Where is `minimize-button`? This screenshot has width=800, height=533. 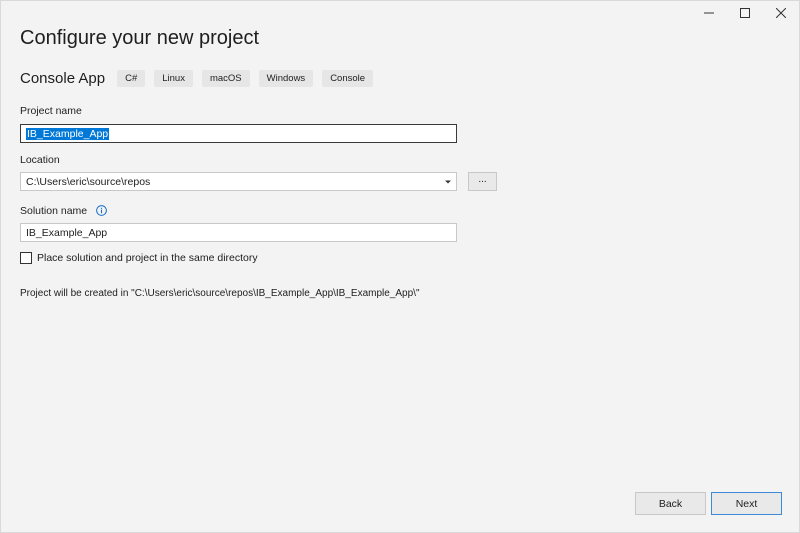
minimize-button is located at coordinates (709, 13).